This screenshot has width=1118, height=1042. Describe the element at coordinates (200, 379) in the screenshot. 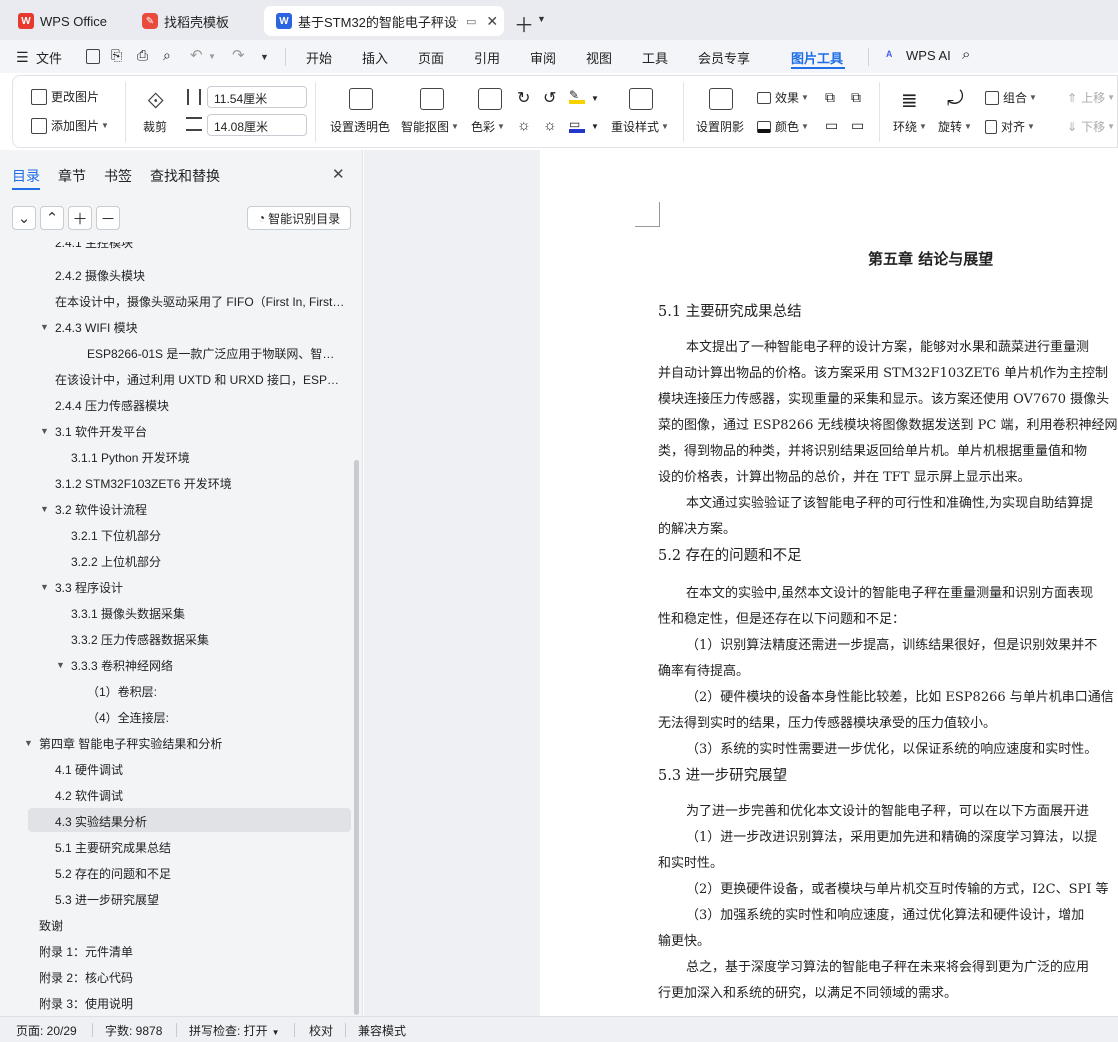

I see `toc-item: 在该设计中，通过利用 UXTD 和 URXD 接口，ESP8266与单片机通信` at that location.